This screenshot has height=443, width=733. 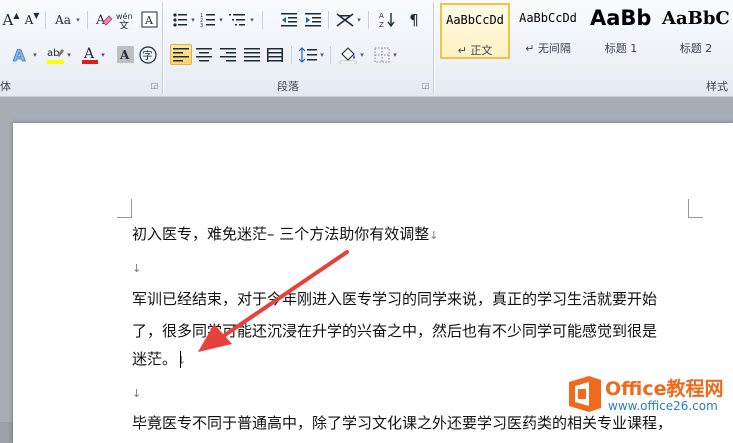 I want to click on watermark-logo: Office教程网 www.office26.com, so click(x=649, y=397).